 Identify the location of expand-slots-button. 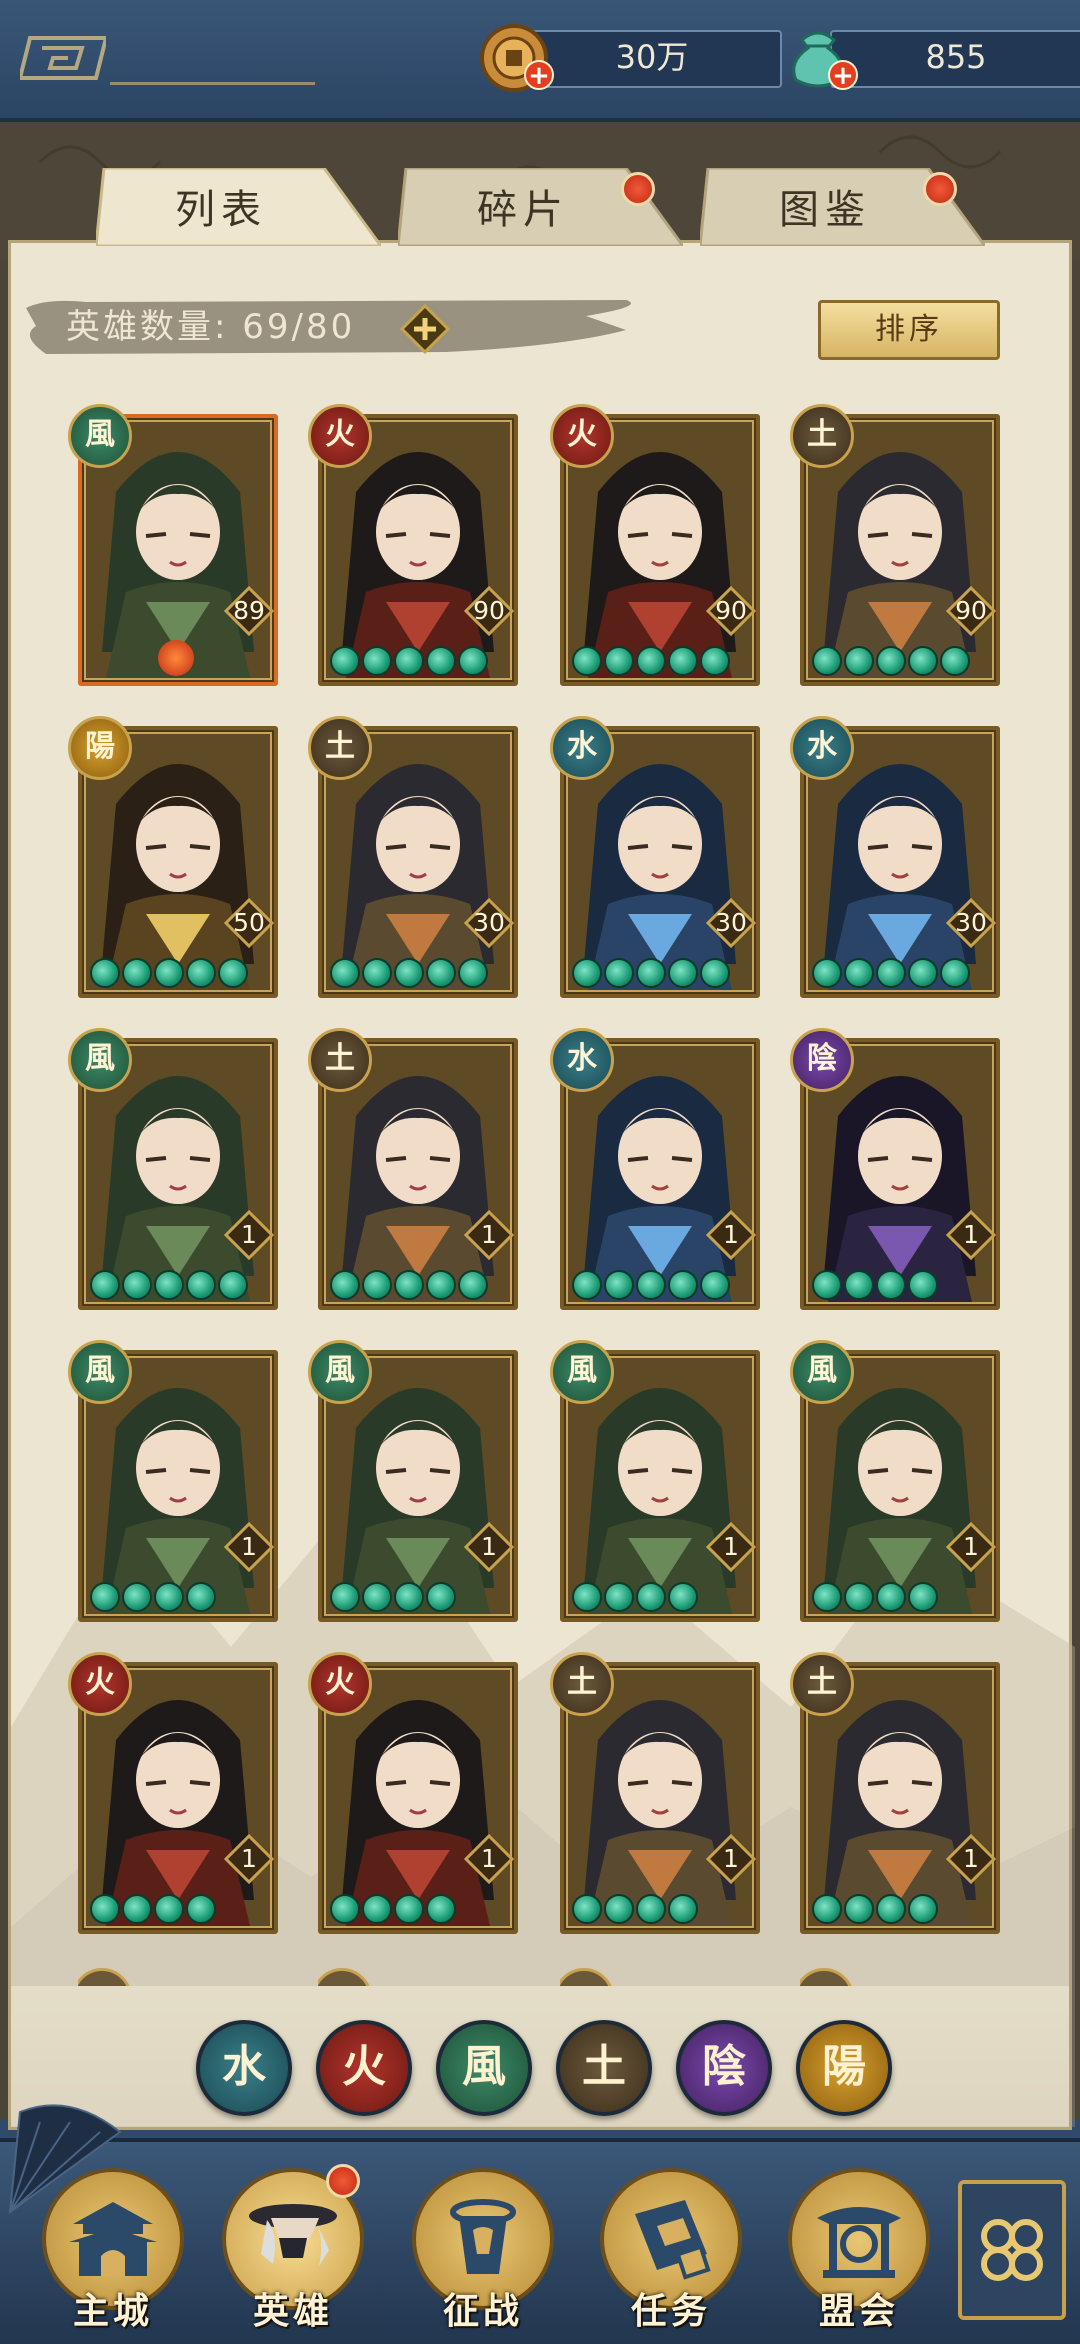
(425, 329).